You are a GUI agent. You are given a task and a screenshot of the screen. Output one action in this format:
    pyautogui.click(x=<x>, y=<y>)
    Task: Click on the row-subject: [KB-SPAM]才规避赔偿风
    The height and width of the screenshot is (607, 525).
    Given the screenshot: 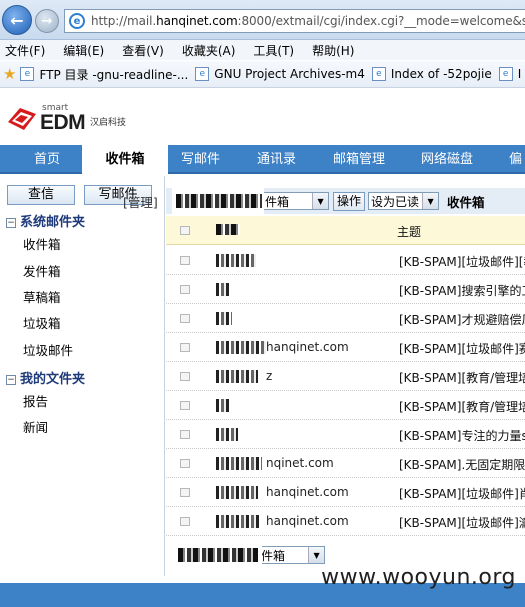 What is the action you would take?
    pyautogui.click(x=462, y=319)
    